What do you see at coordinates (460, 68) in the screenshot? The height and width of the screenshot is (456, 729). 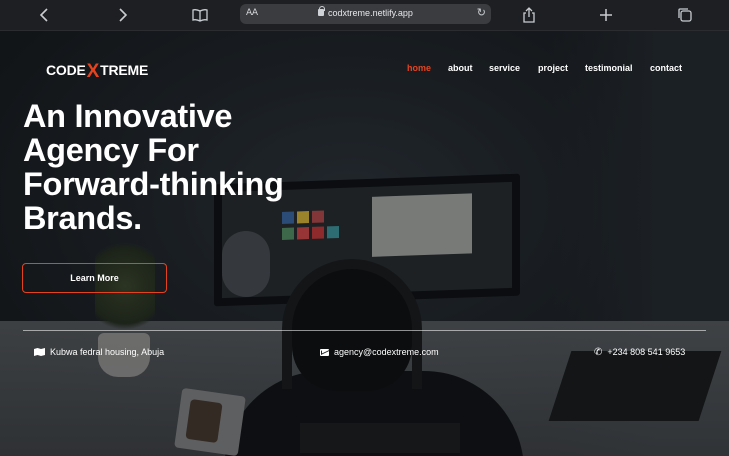 I see `nav-link-about: about` at bounding box center [460, 68].